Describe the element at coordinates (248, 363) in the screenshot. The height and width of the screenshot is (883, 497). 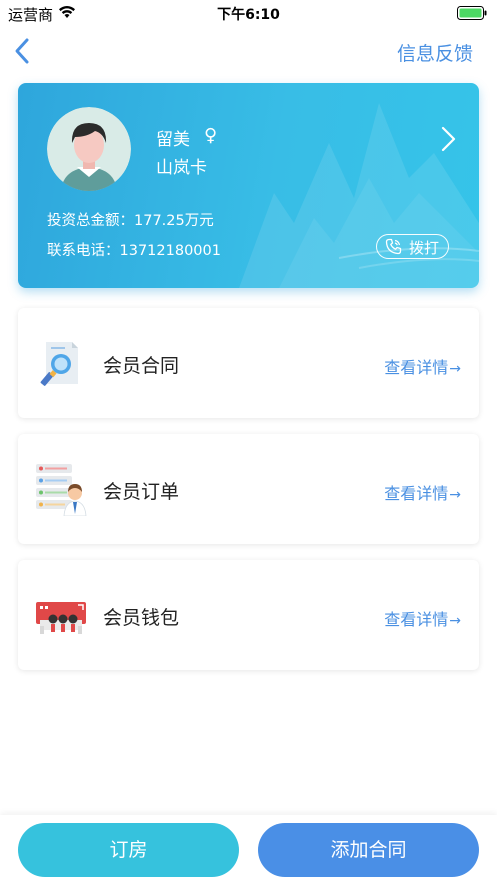
I see `list-item-contract: 会员合同 查看详情→` at that location.